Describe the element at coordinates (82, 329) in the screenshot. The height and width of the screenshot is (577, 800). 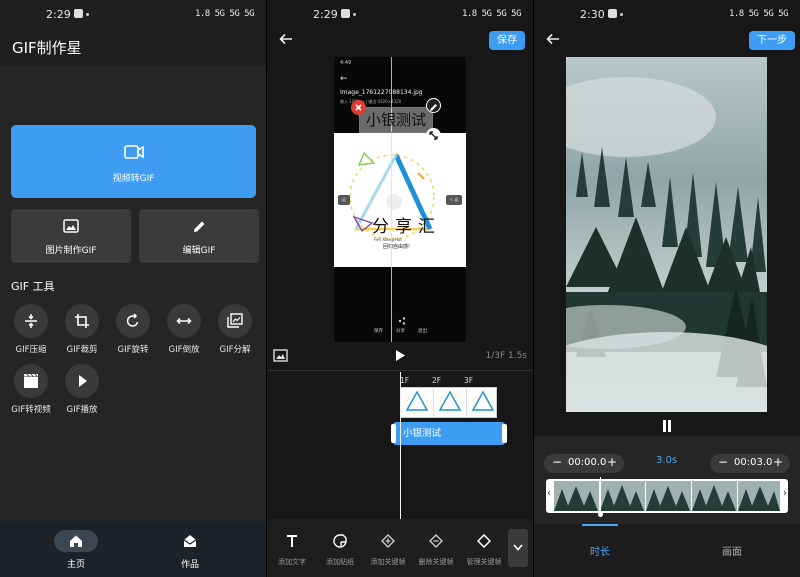
I see `tool-crop: GIF裁剪` at that location.